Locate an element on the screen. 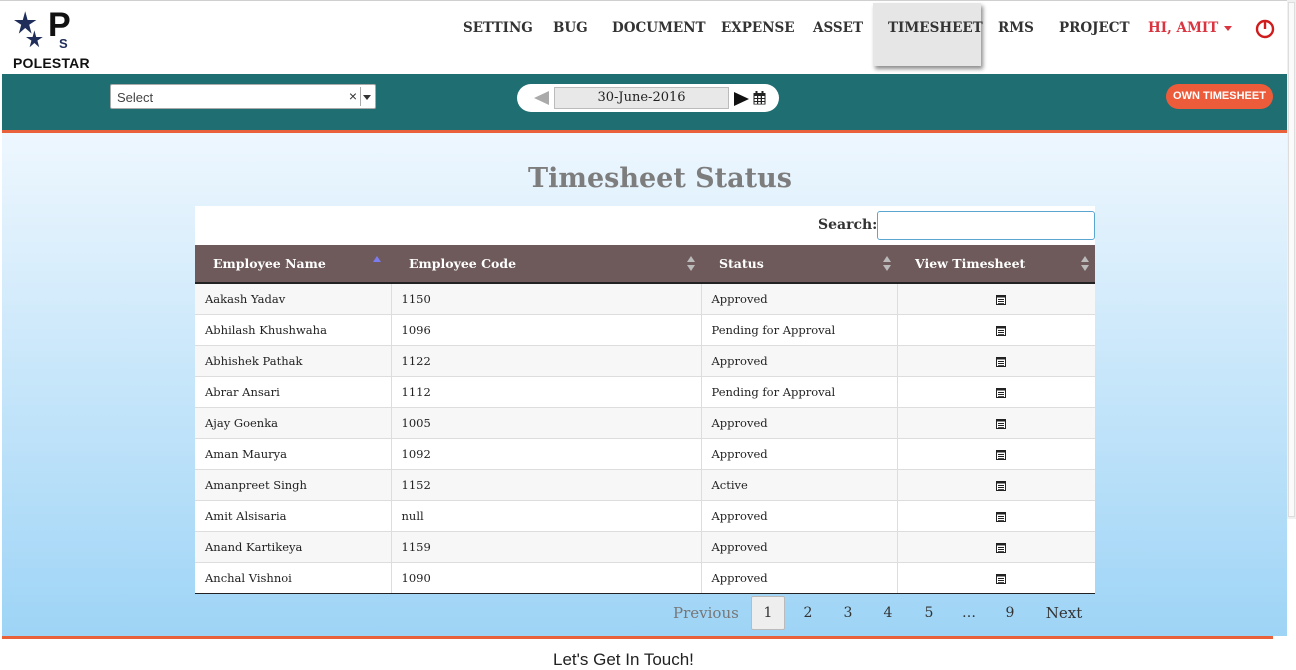  previous-date-icon is located at coordinates (541, 98).